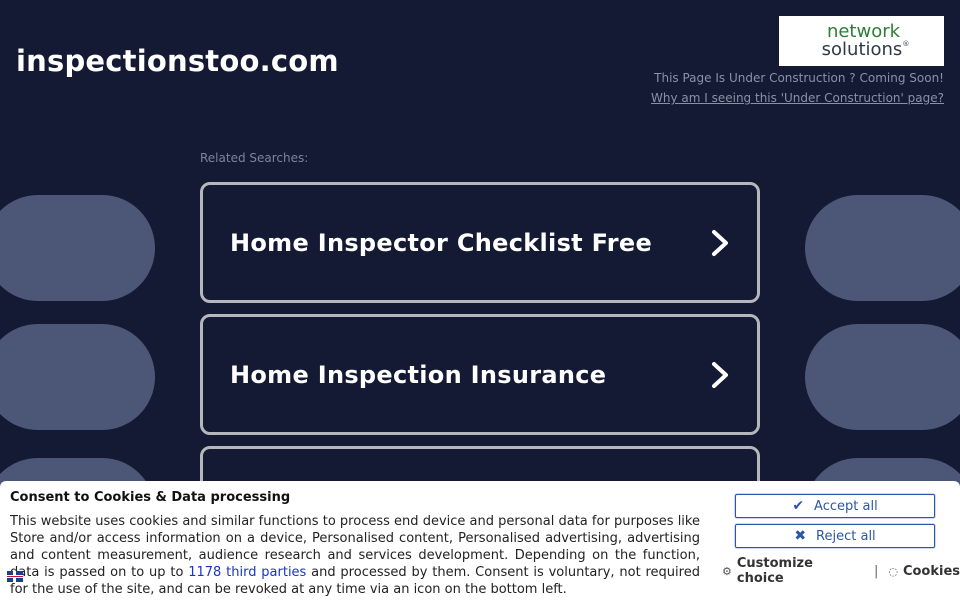  What do you see at coordinates (418, 374) in the screenshot?
I see `related-search-label: Home Inspection Insurance` at bounding box center [418, 374].